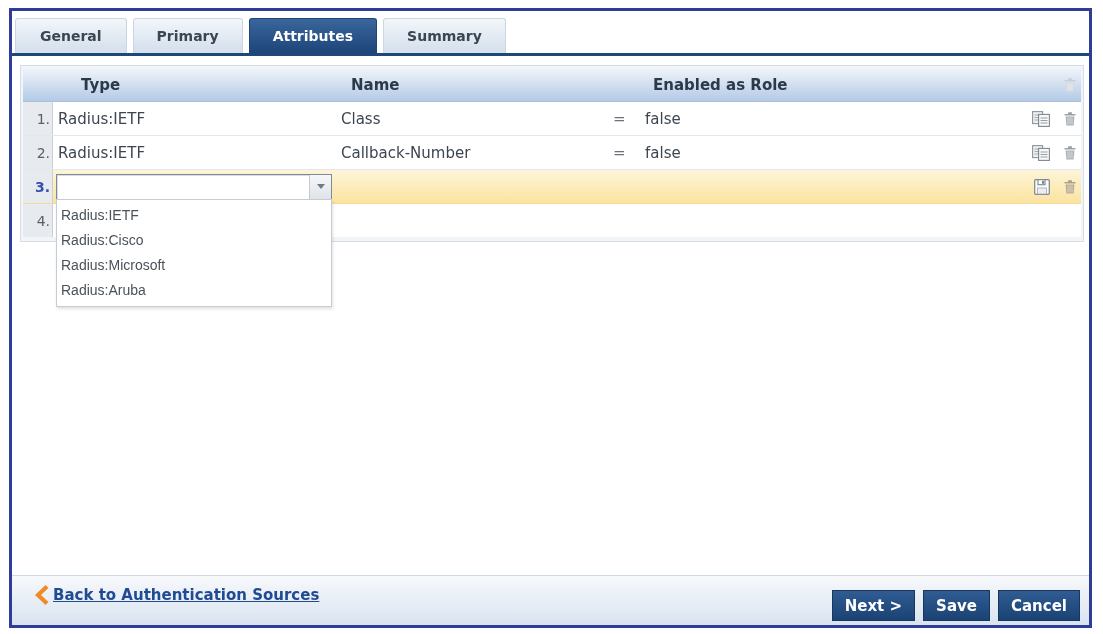 This screenshot has width=1103, height=634. What do you see at coordinates (194, 214) in the screenshot?
I see `dropdown-option: Radius:IETF` at bounding box center [194, 214].